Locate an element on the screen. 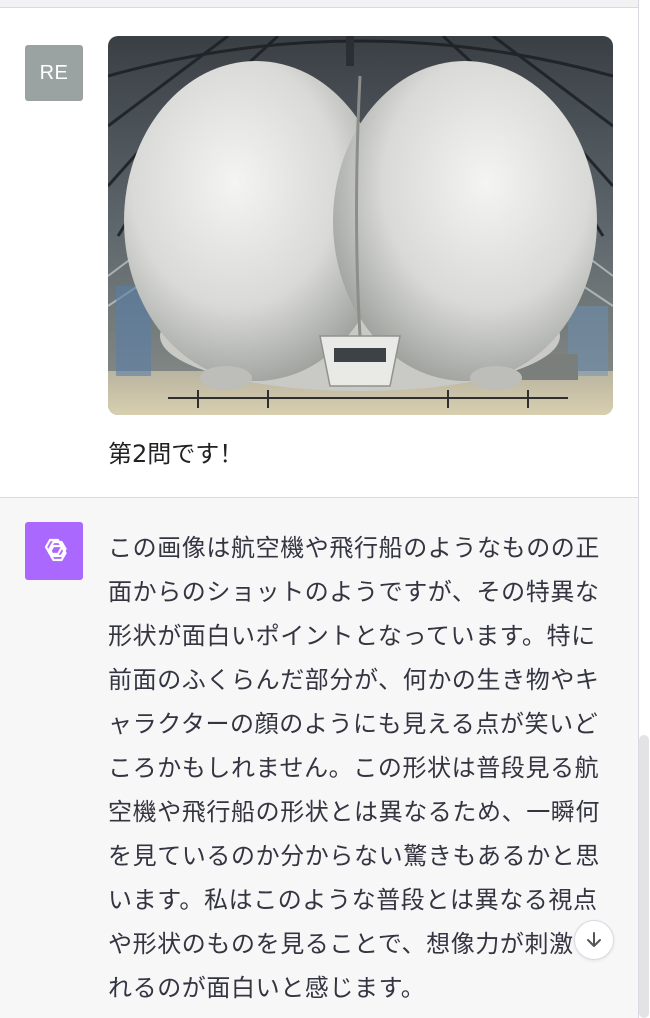  assistant-line: ャラクターの顔のようにも見える点が笑いど is located at coordinates (353, 724).